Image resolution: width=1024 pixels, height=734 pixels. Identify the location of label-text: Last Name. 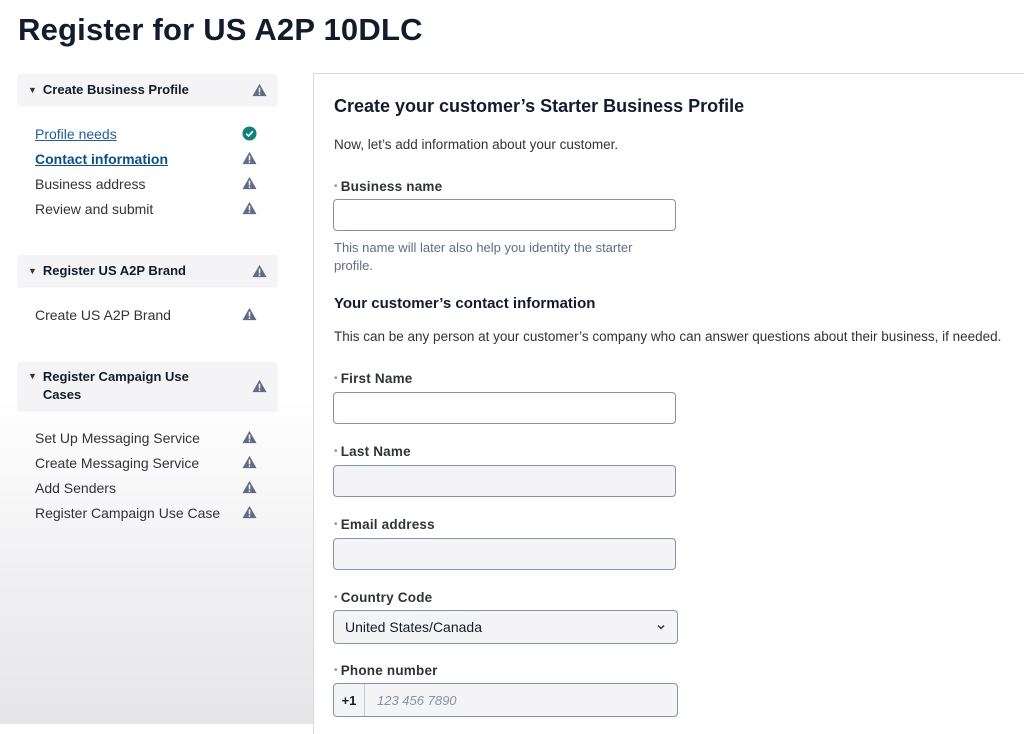
(375, 451).